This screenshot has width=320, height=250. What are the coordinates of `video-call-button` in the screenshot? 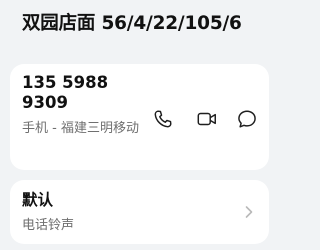 It's located at (207, 119).